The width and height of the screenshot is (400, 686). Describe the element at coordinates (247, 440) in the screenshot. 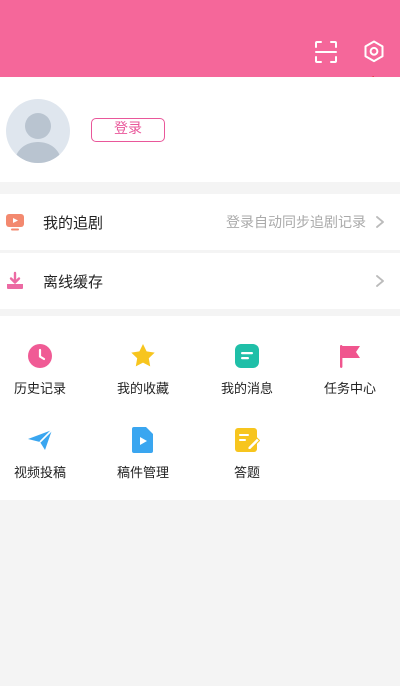

I see `quiz-edit-icon` at that location.